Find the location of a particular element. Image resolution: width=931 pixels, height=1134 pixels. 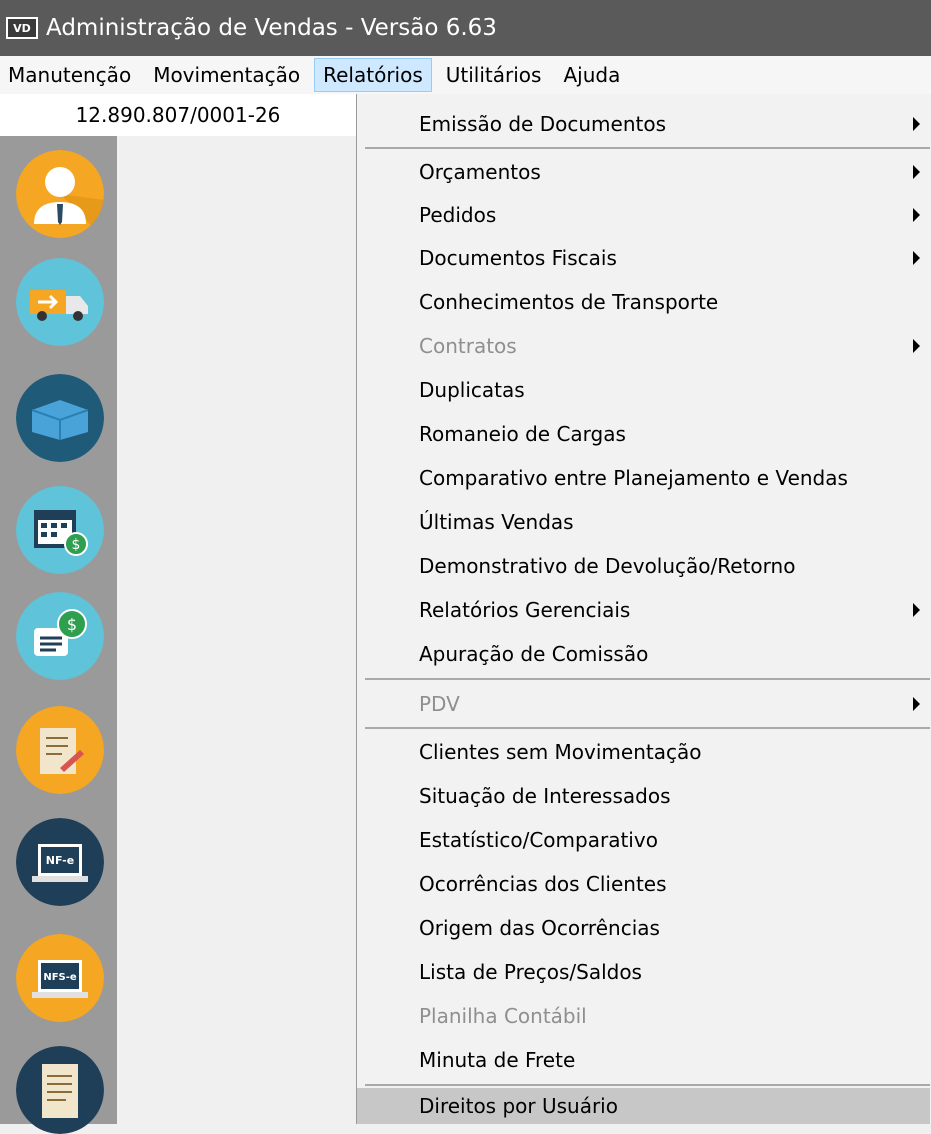

calendar-money-icon: $ is located at coordinates (60, 530).